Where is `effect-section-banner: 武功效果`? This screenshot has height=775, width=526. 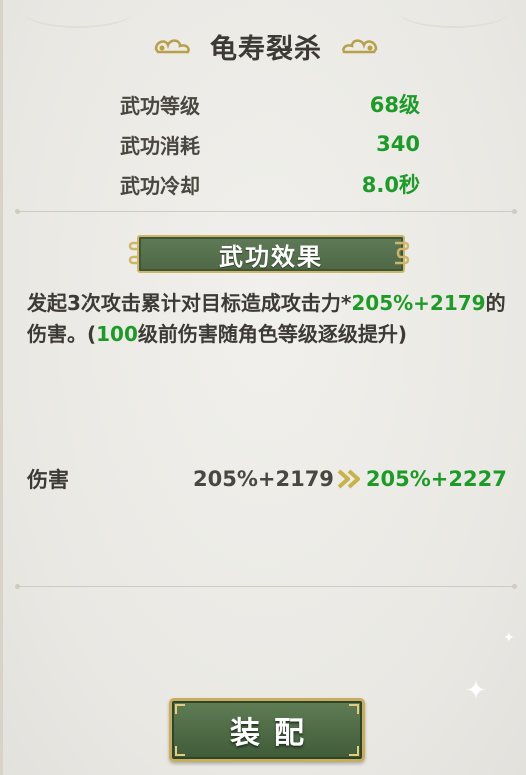 effect-section-banner: 武功效果 is located at coordinates (269, 253).